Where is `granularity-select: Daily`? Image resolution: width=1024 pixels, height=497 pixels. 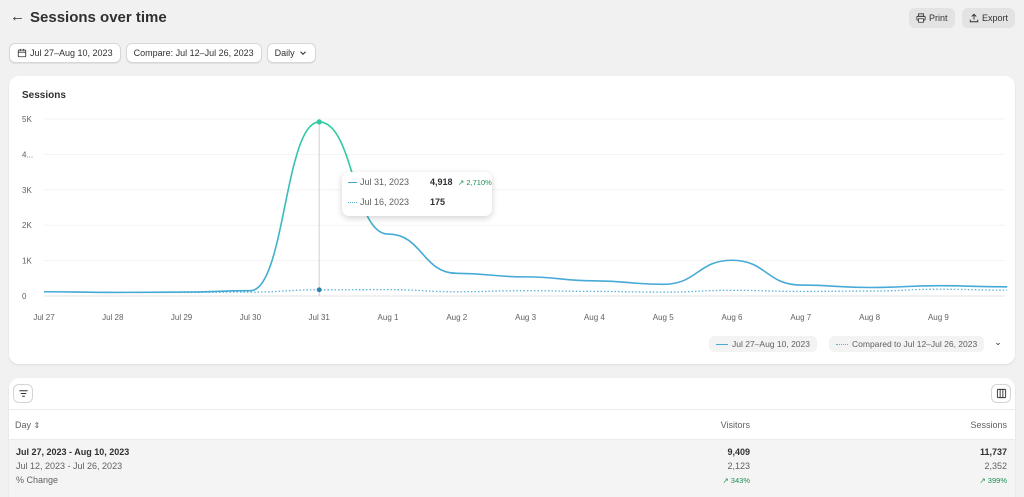 granularity-select: Daily is located at coordinates (291, 53).